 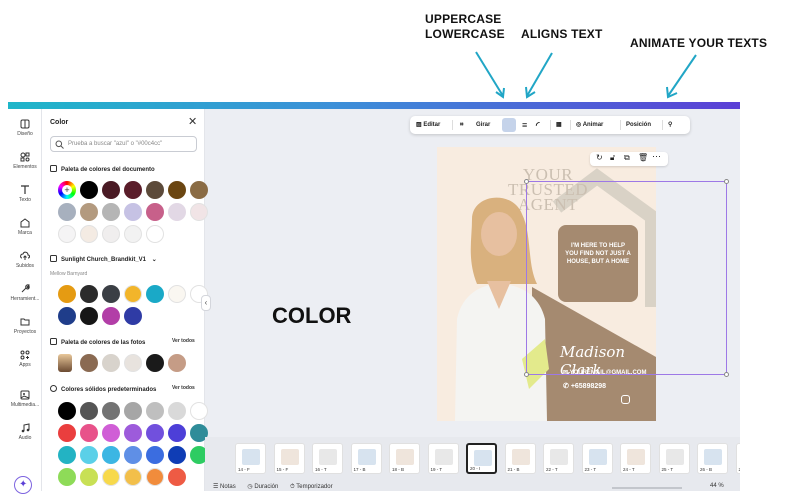 What do you see at coordinates (674, 458) in the screenshot?
I see `page-thumbnail: 25 - T` at bounding box center [674, 458].